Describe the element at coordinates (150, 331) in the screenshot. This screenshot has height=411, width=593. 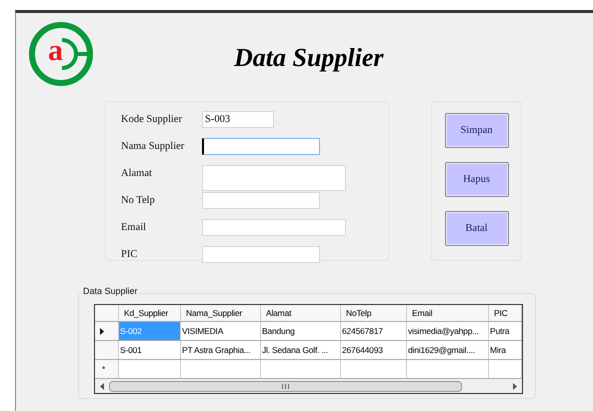
I see `table-cell: S-002` at that location.